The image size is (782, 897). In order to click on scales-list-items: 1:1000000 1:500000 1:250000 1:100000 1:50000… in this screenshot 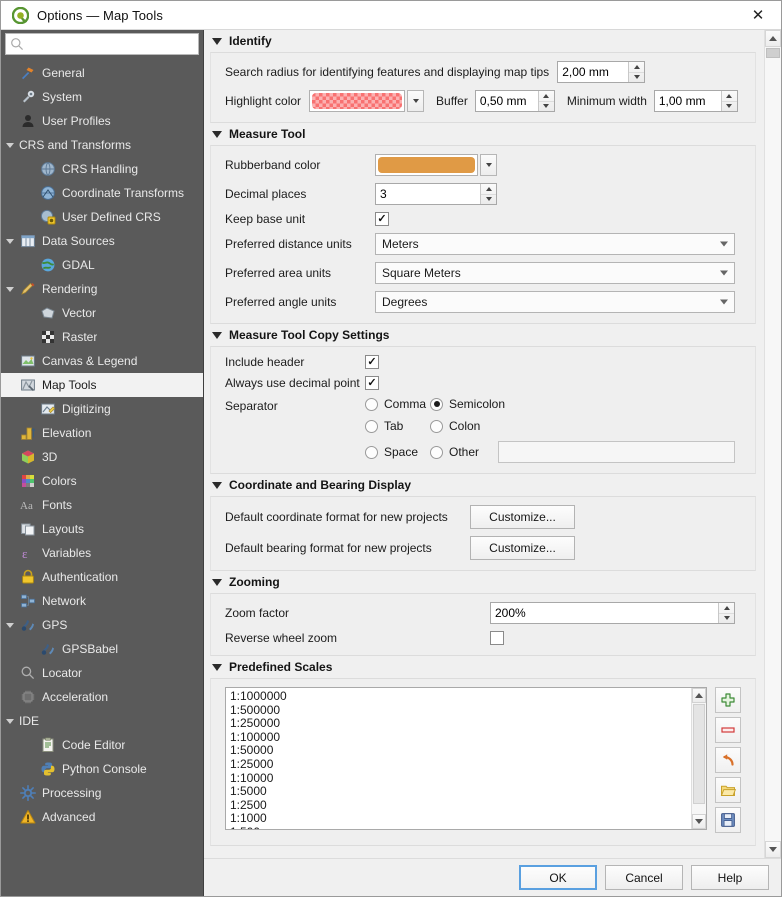, I will do `click(458, 758)`.